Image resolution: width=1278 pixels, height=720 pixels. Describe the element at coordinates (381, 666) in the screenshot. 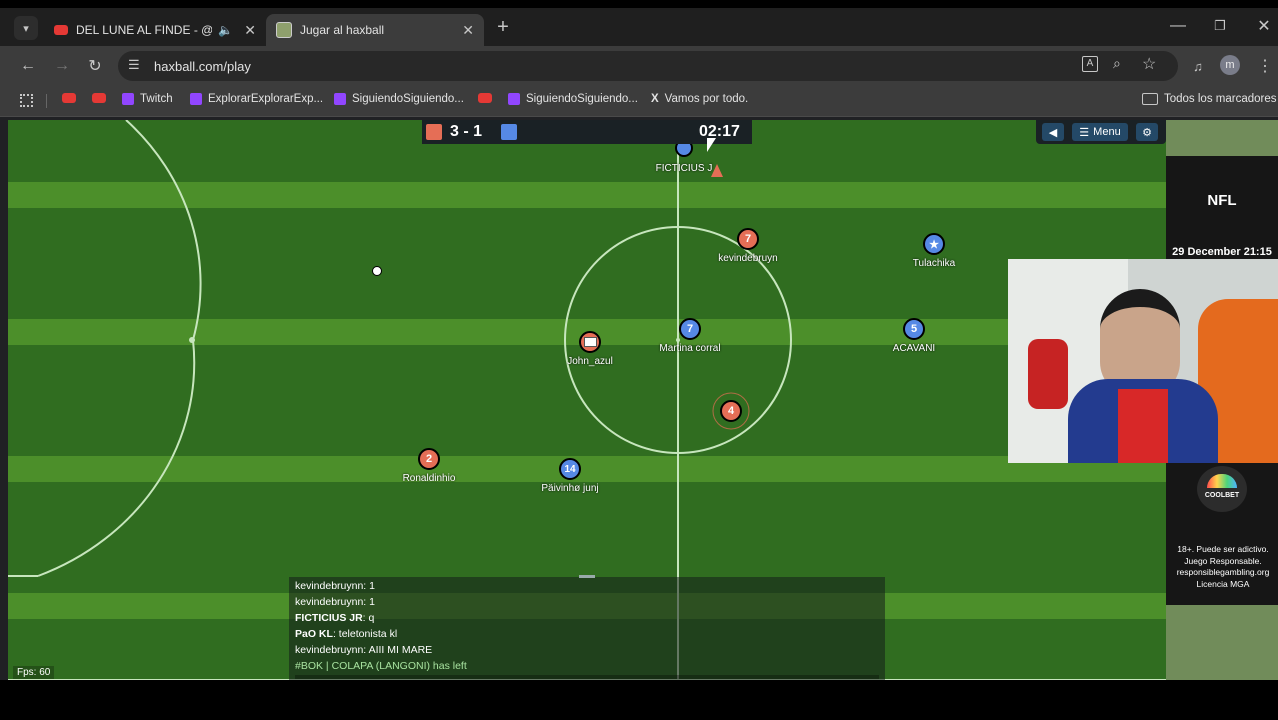

I see `chat-notice: #BOK | COLAPA (LANGONI) has left` at that location.